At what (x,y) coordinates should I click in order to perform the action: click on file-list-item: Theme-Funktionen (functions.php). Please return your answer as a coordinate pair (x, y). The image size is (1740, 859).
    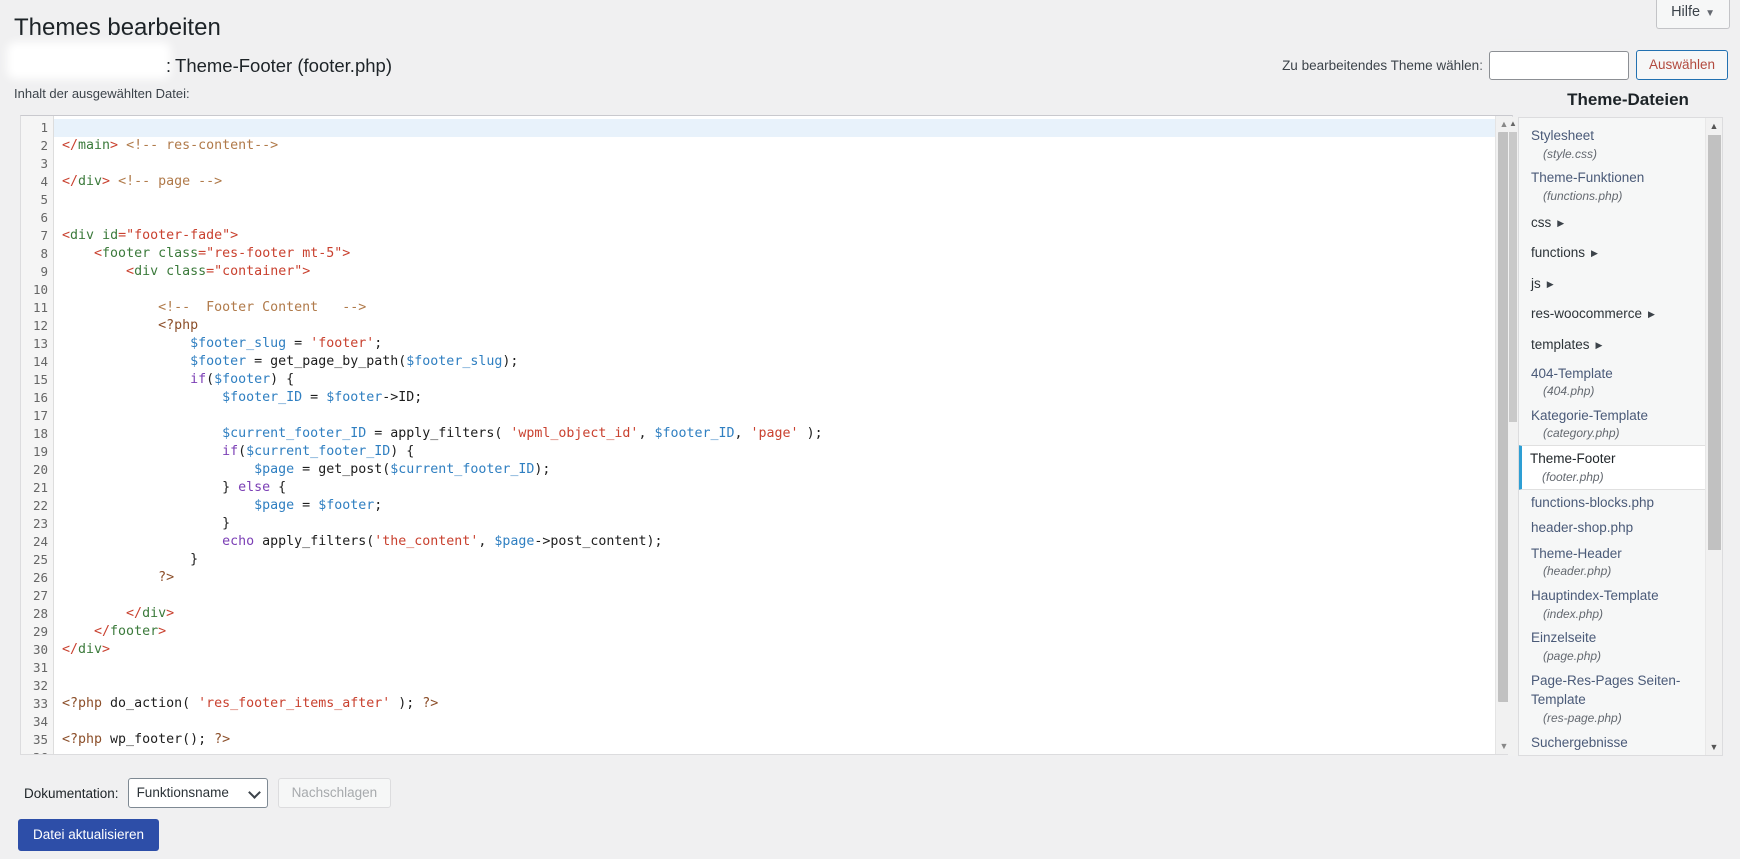
    Looking at the image, I should click on (1613, 186).